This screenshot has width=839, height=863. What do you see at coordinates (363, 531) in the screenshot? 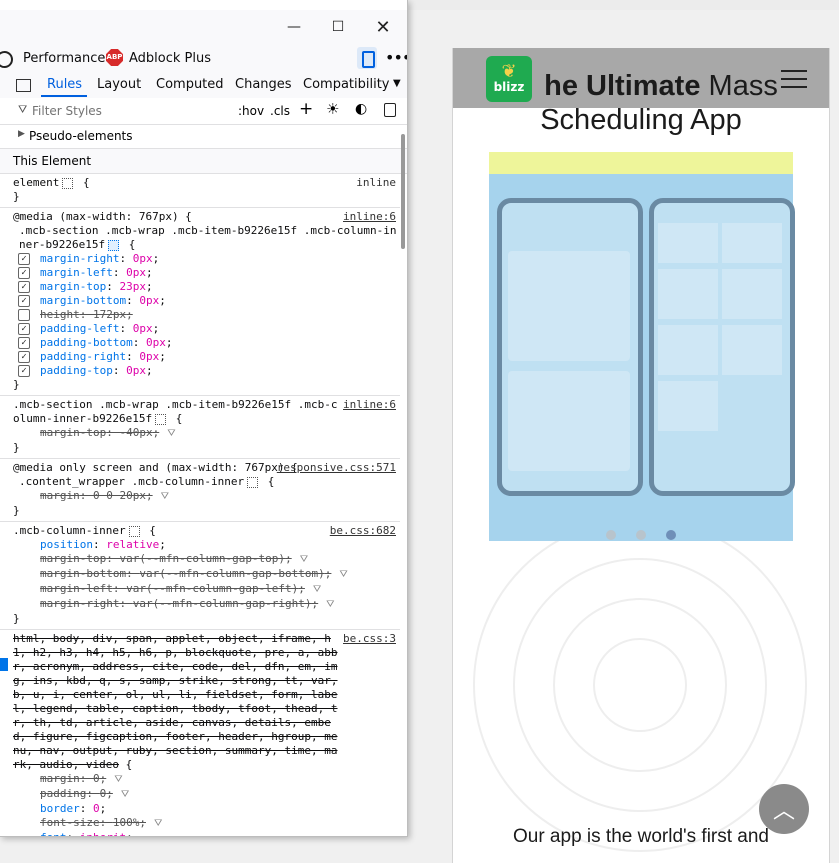
I see `rule-source-link: be.css:682` at bounding box center [363, 531].